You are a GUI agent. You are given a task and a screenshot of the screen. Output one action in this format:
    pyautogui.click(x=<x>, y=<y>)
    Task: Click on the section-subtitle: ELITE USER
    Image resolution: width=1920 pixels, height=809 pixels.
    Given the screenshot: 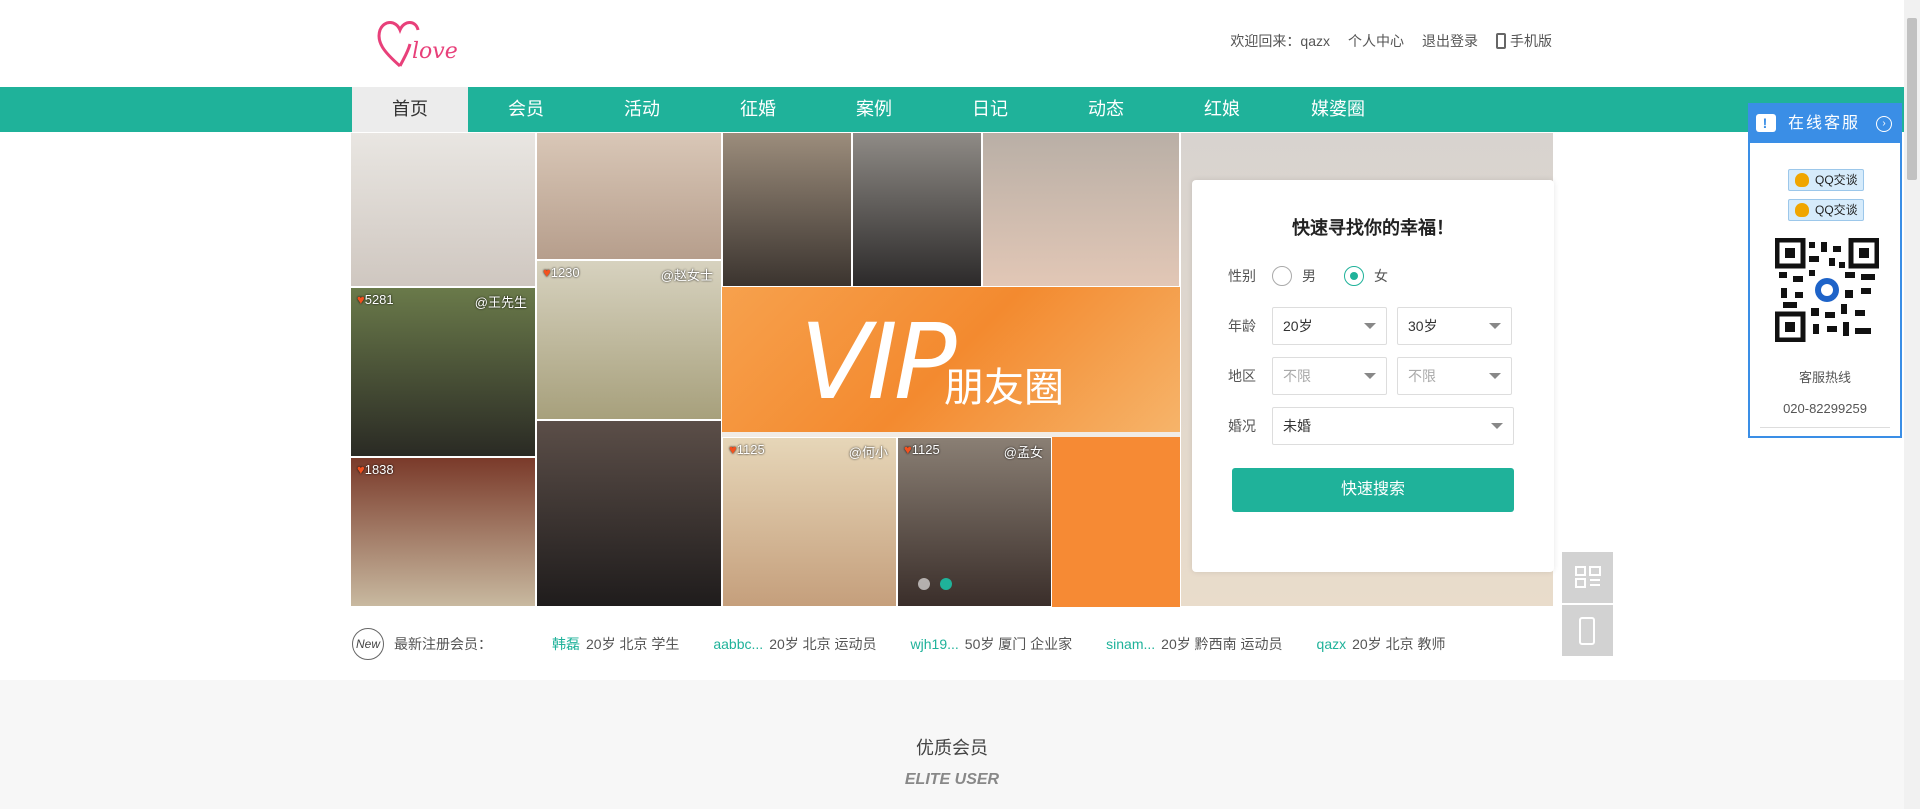 What is the action you would take?
    pyautogui.click(x=952, y=779)
    